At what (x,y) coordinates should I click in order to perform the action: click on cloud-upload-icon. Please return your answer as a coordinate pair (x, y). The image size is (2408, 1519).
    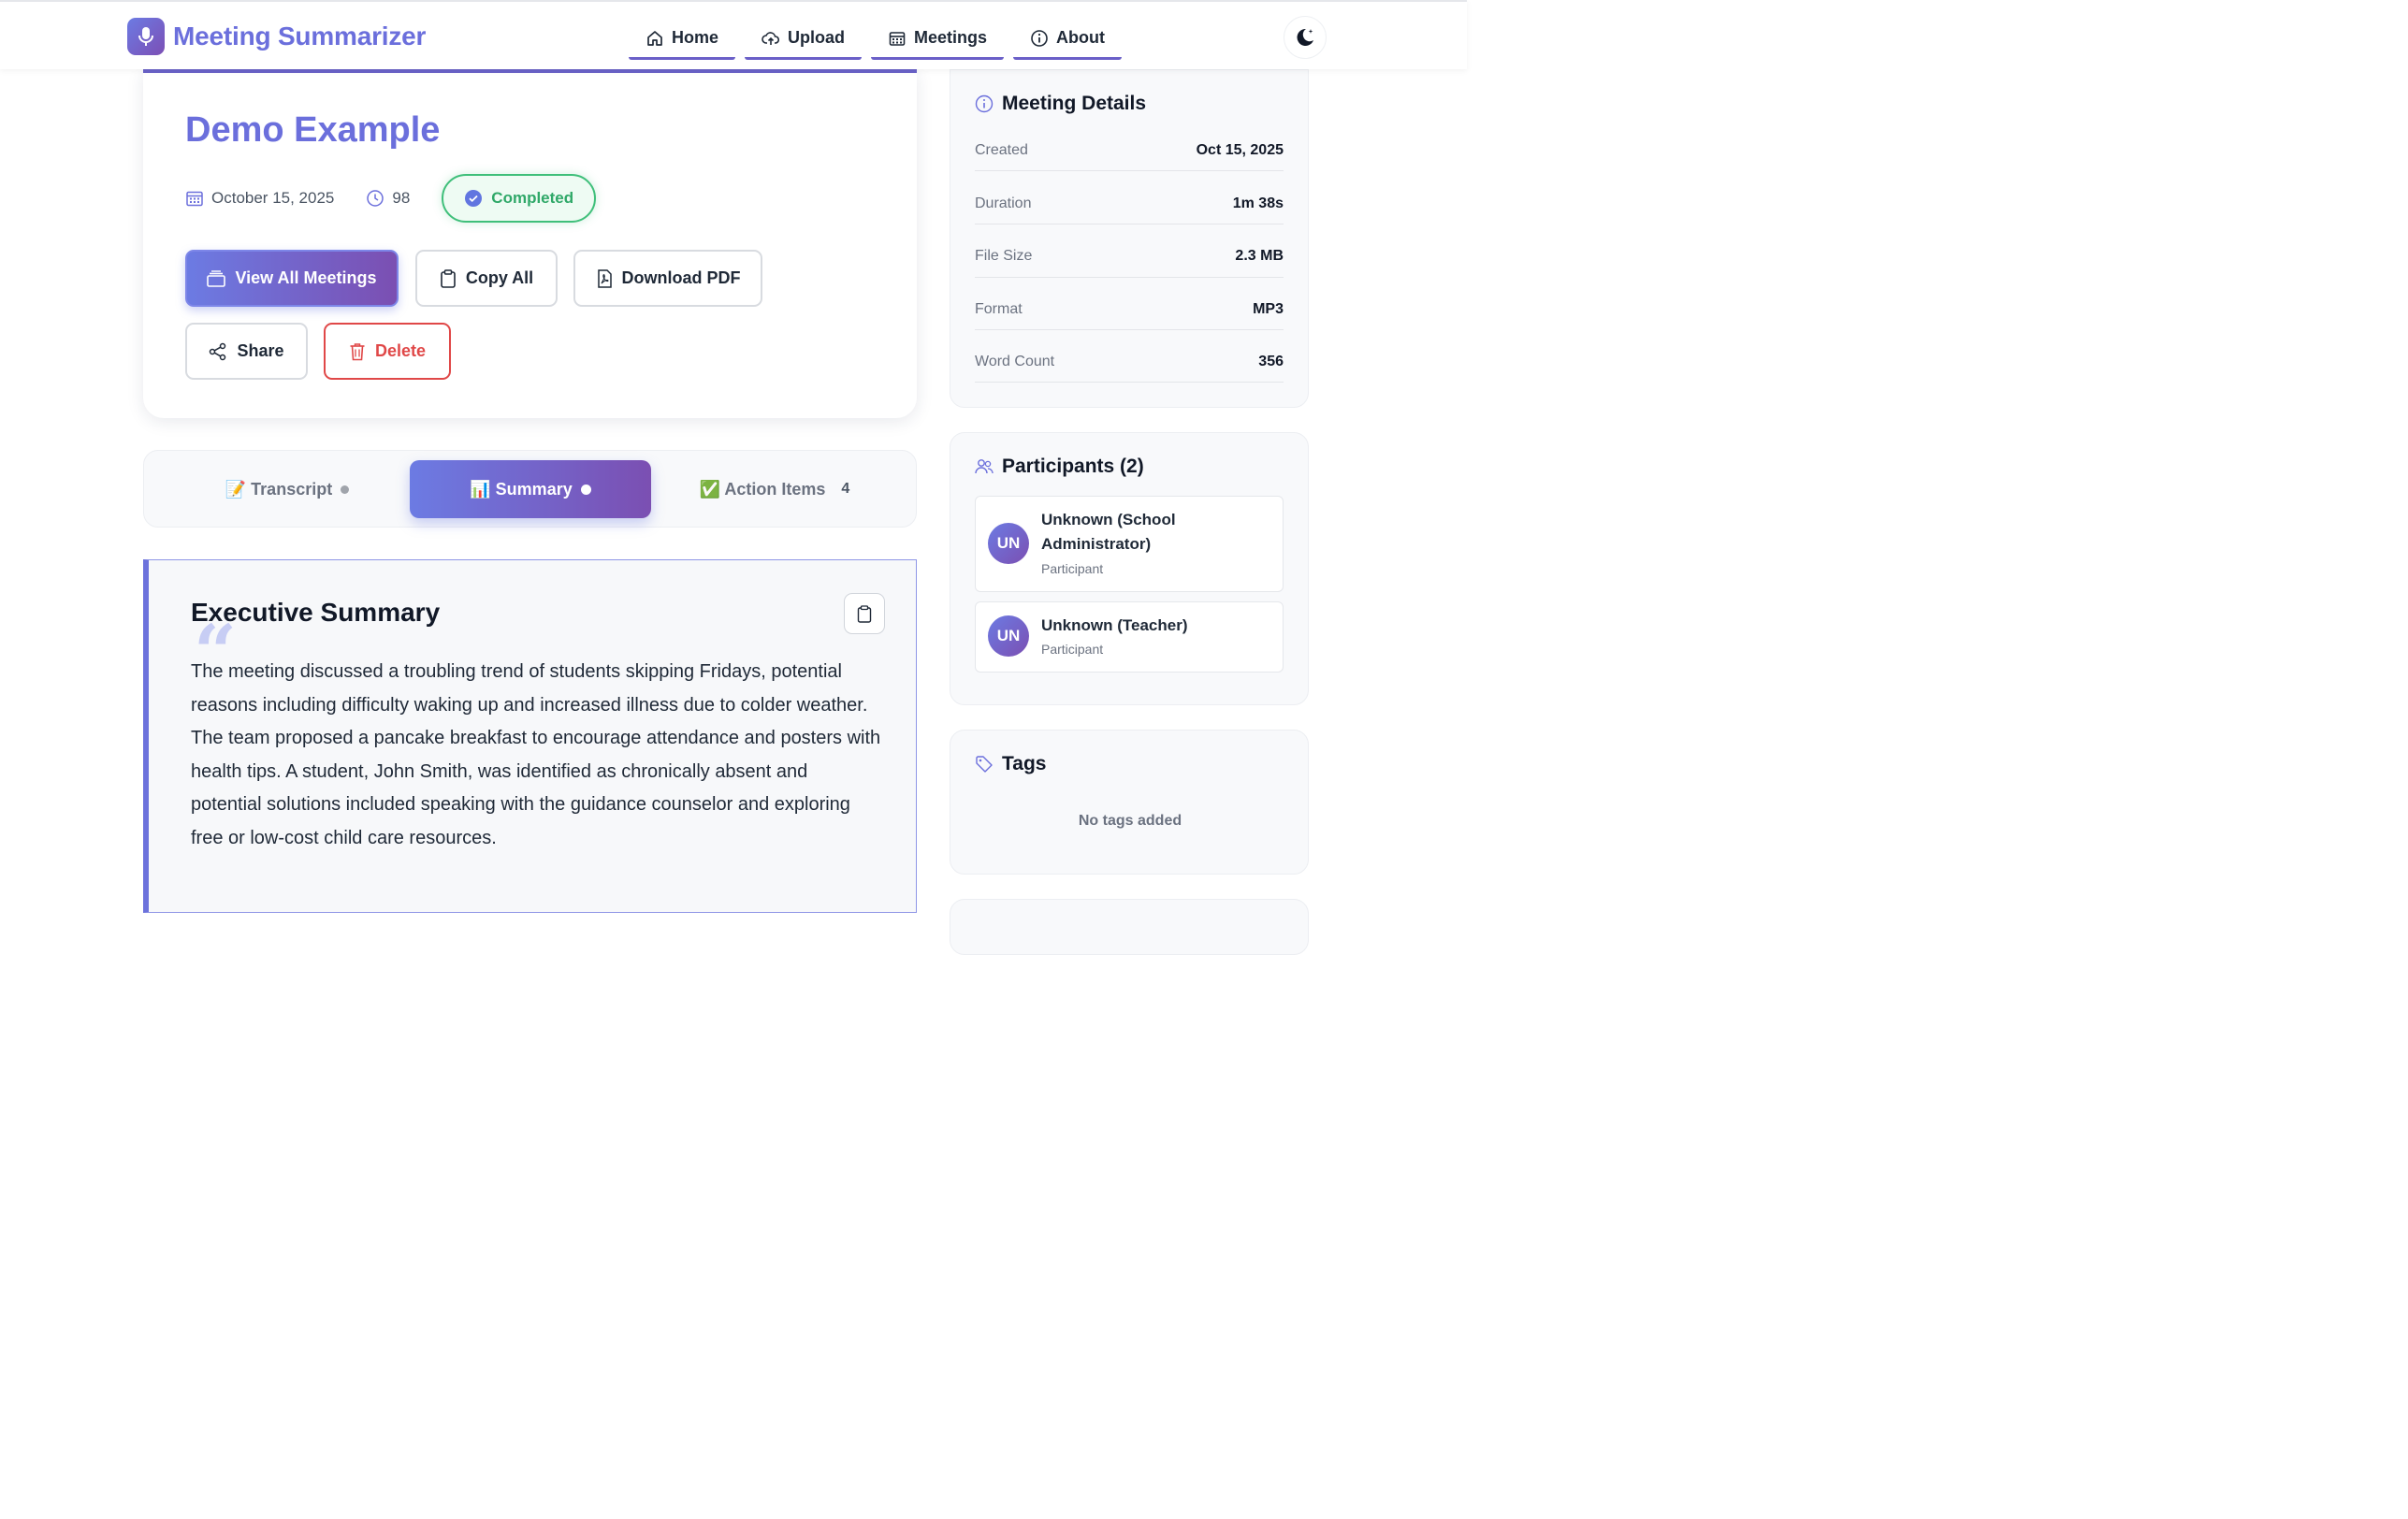
    Looking at the image, I should click on (771, 38).